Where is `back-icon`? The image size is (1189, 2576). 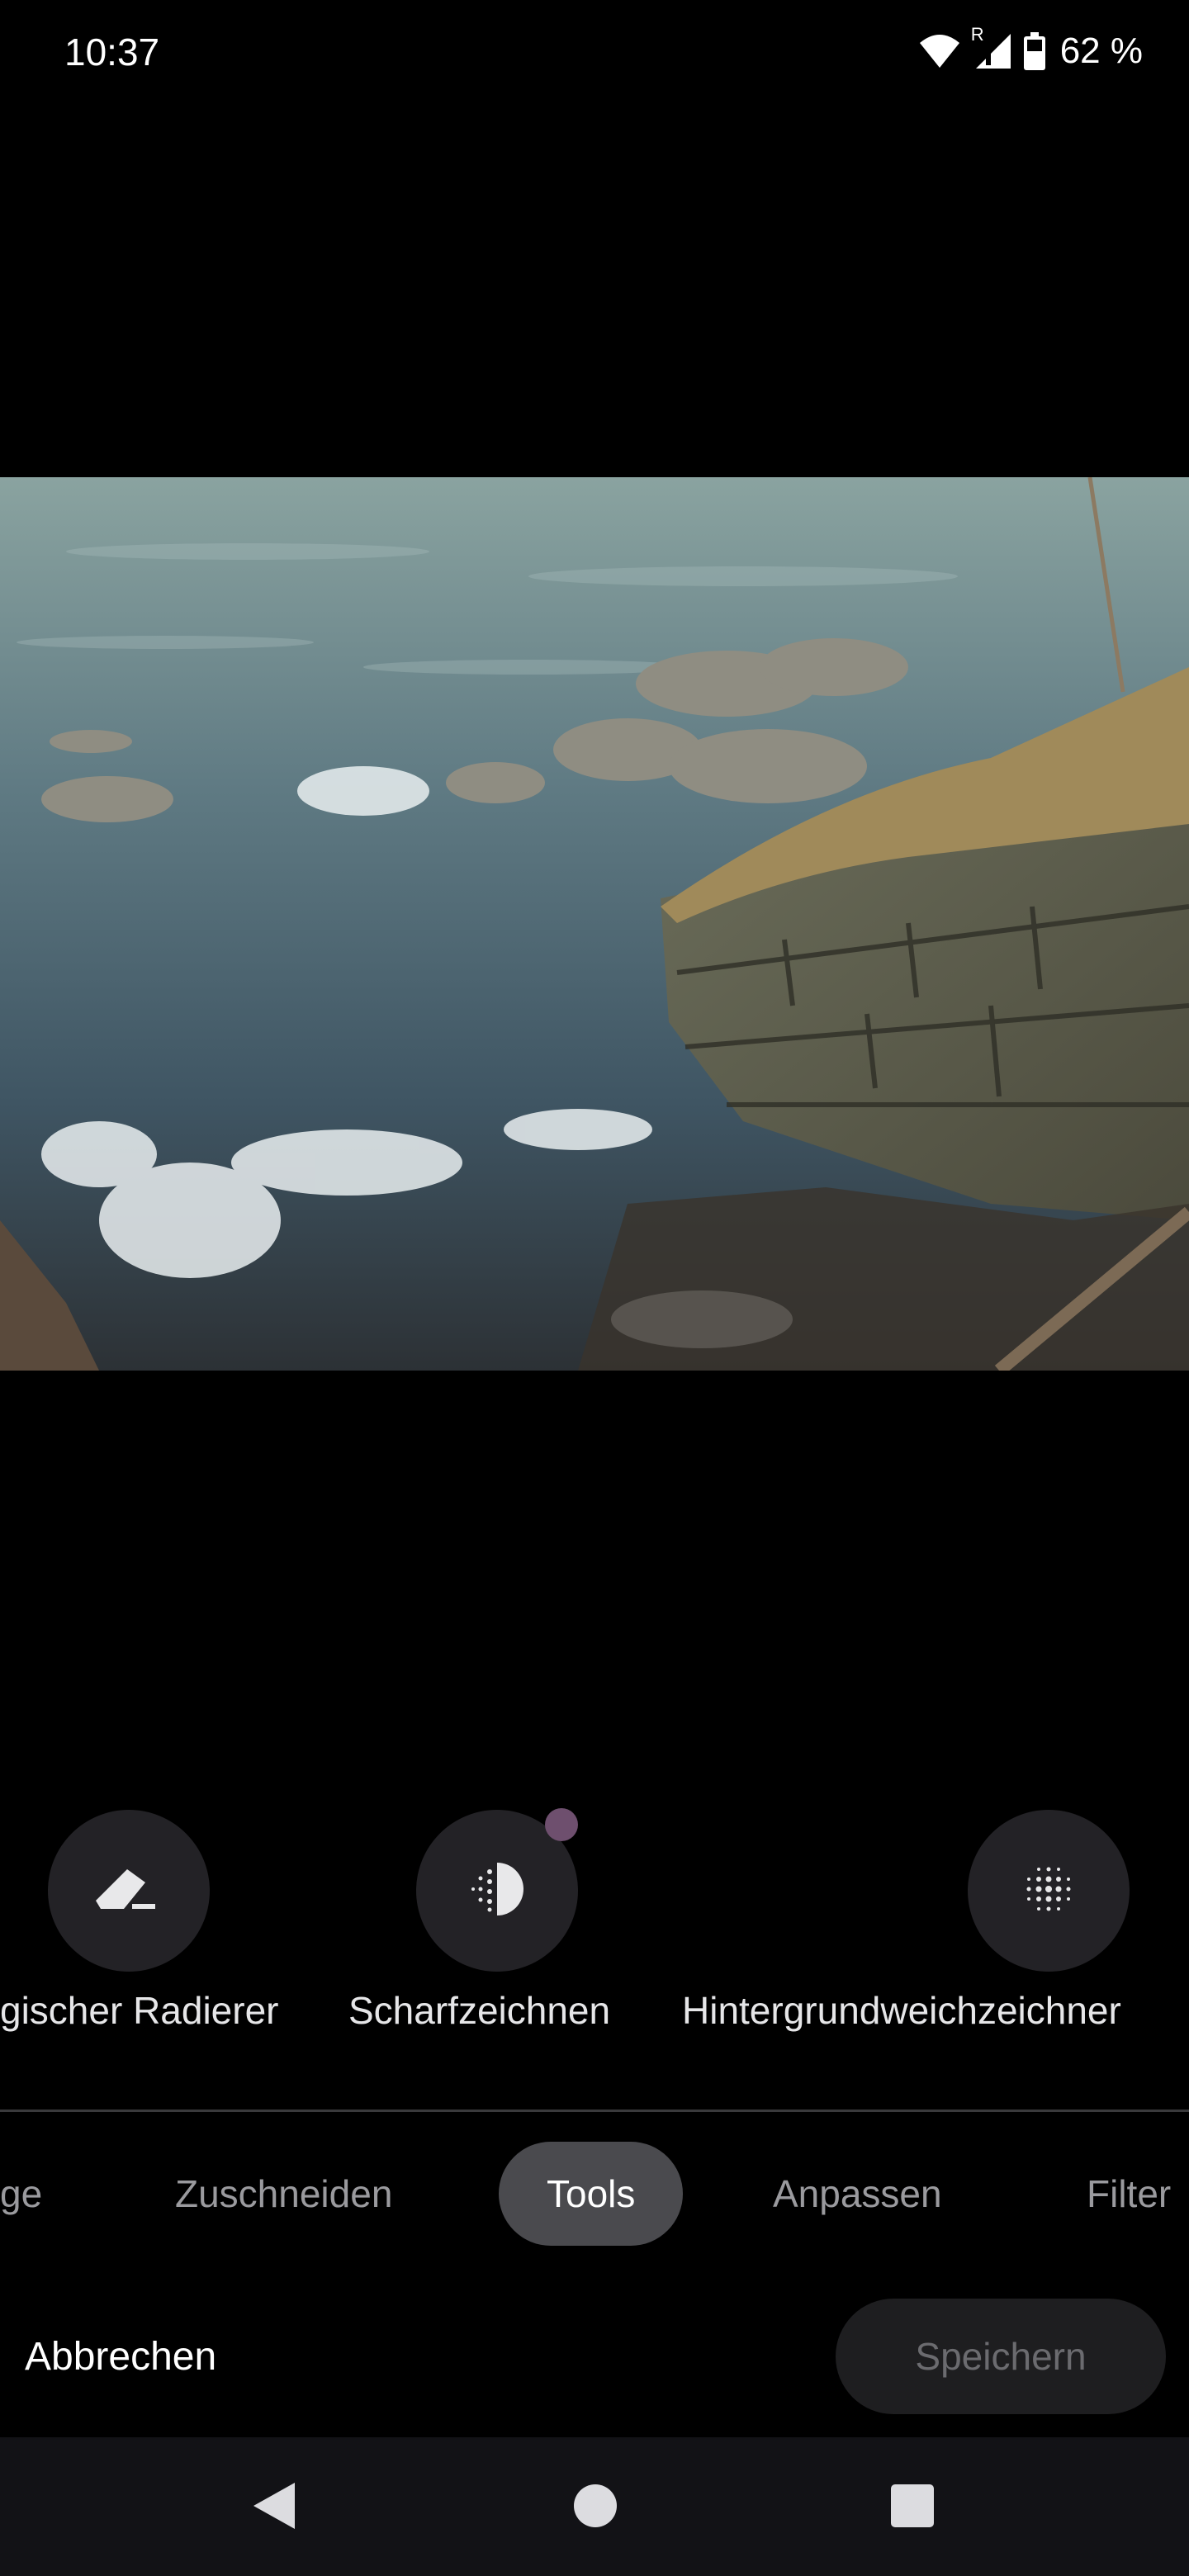 back-icon is located at coordinates (273, 2508).